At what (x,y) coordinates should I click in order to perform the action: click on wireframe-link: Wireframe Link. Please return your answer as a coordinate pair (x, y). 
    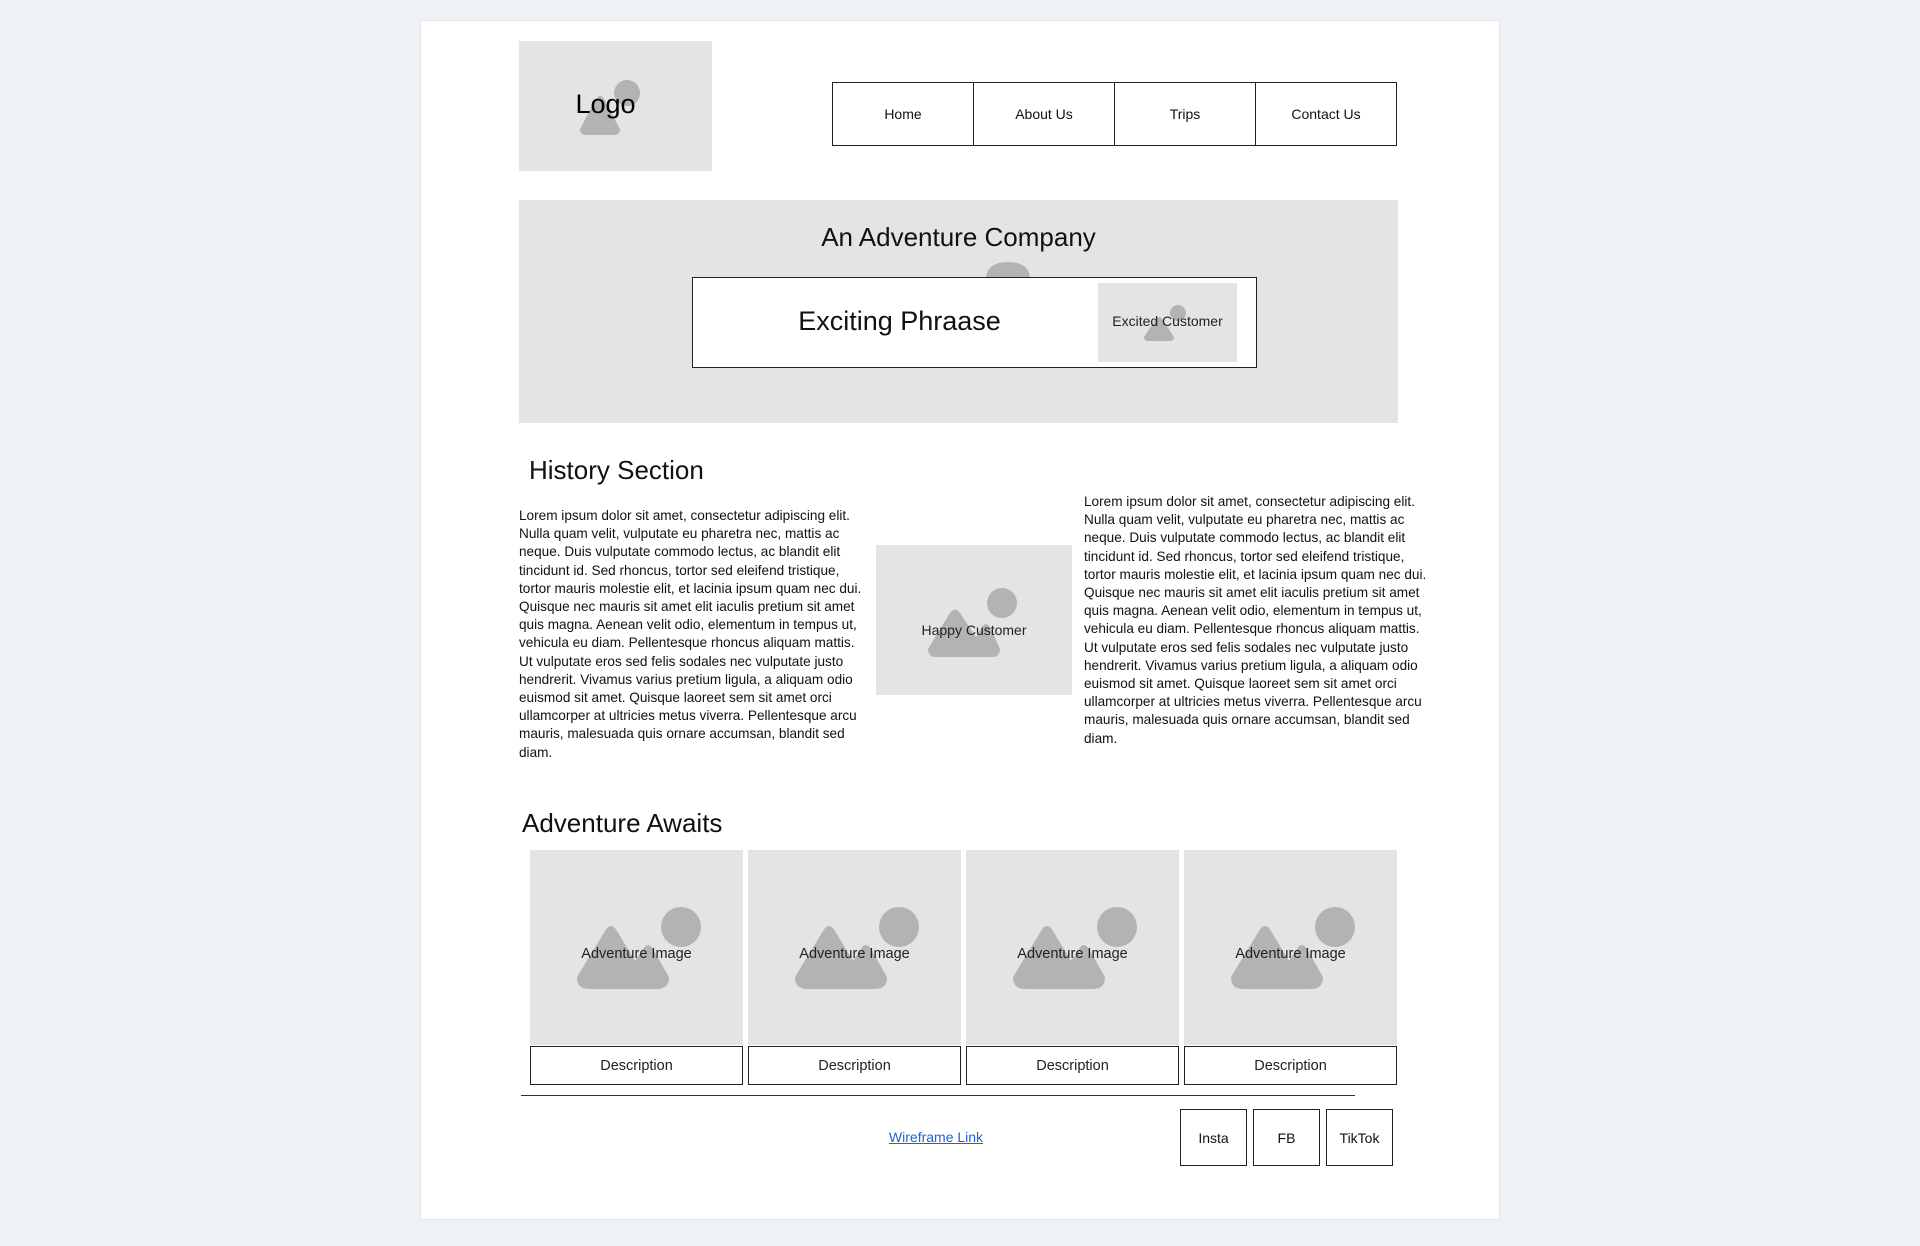
    Looking at the image, I should click on (936, 1137).